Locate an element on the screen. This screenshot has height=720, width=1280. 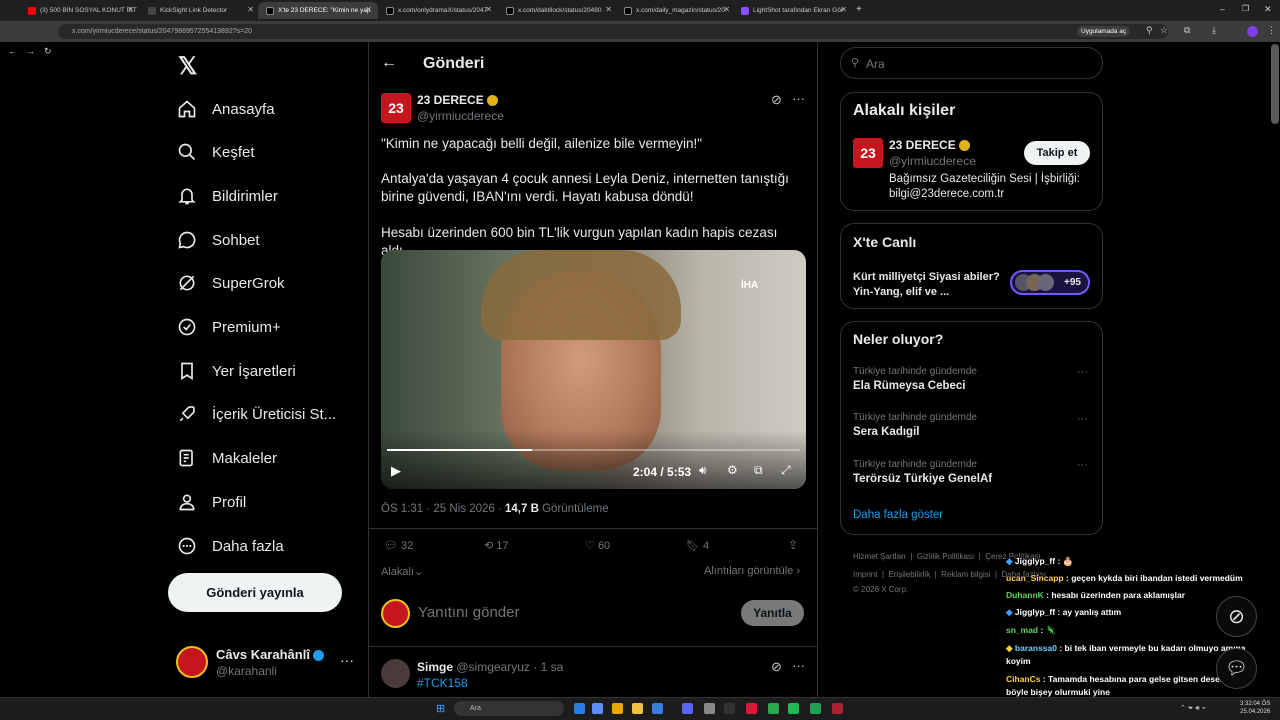
maximize-icon: ❐ is located at coordinates (1245, 8).